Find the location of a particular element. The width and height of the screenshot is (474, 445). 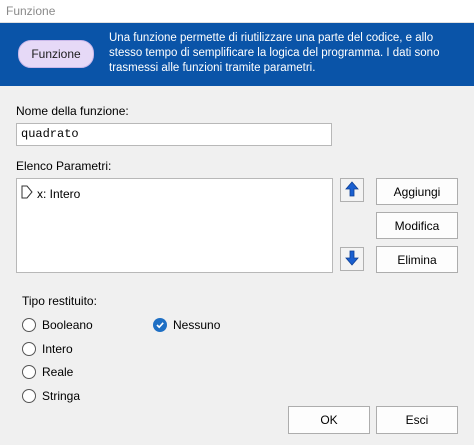

function-name-label: Nome della funzione: is located at coordinates (72, 111).